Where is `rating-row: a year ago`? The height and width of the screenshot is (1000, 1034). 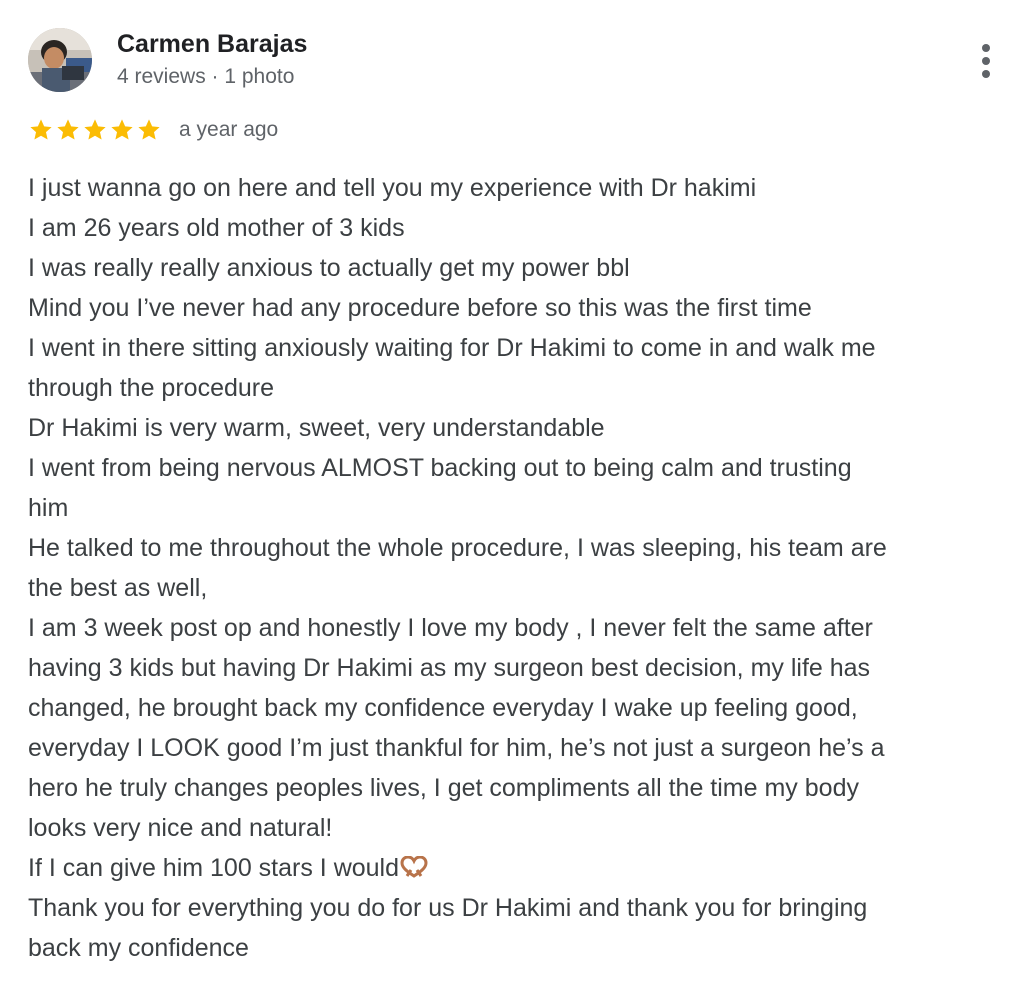 rating-row: a year ago is located at coordinates (153, 130).